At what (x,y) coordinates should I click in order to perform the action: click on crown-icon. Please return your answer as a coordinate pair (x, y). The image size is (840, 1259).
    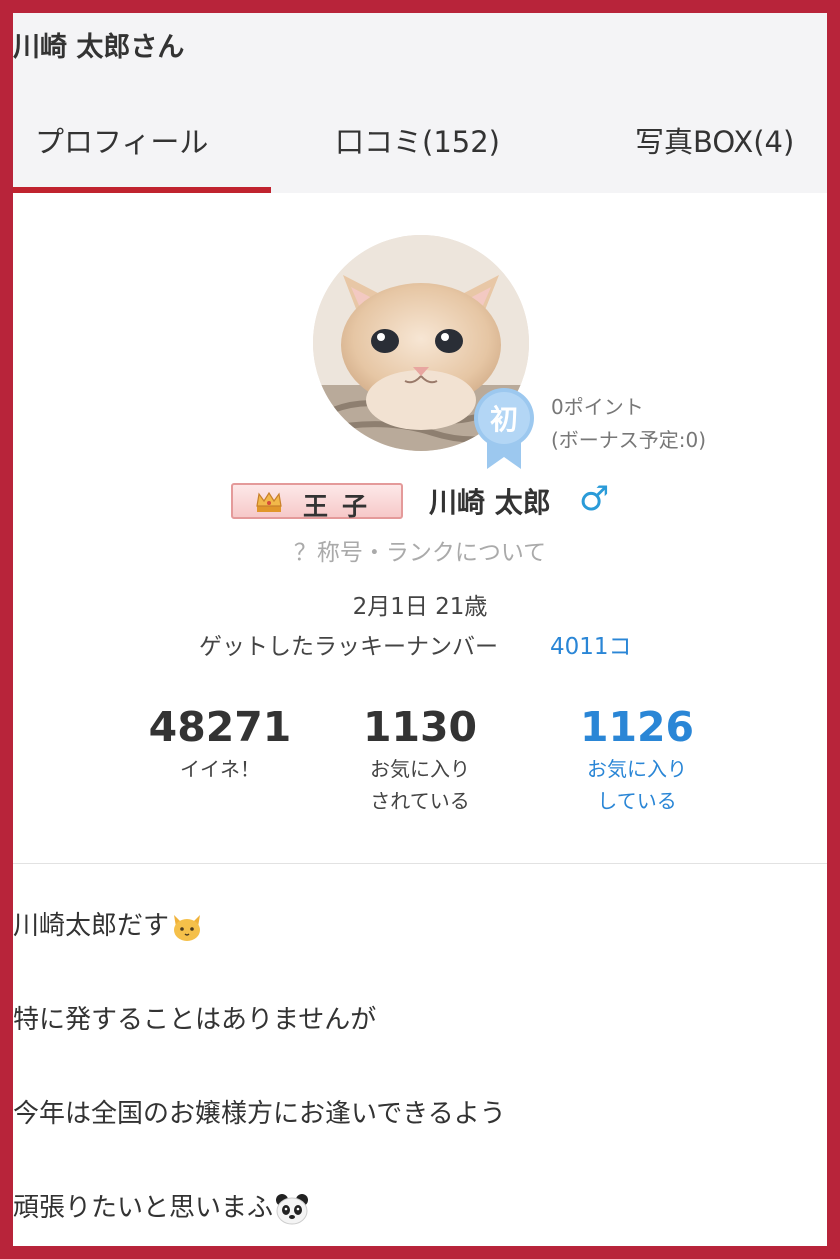
    Looking at the image, I should click on (269, 501).